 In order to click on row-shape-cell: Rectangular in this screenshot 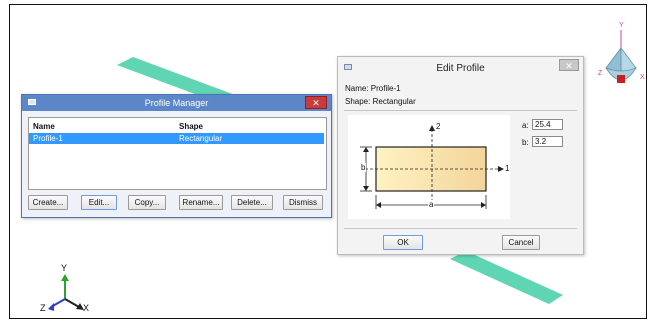, I will do `click(201, 138)`.